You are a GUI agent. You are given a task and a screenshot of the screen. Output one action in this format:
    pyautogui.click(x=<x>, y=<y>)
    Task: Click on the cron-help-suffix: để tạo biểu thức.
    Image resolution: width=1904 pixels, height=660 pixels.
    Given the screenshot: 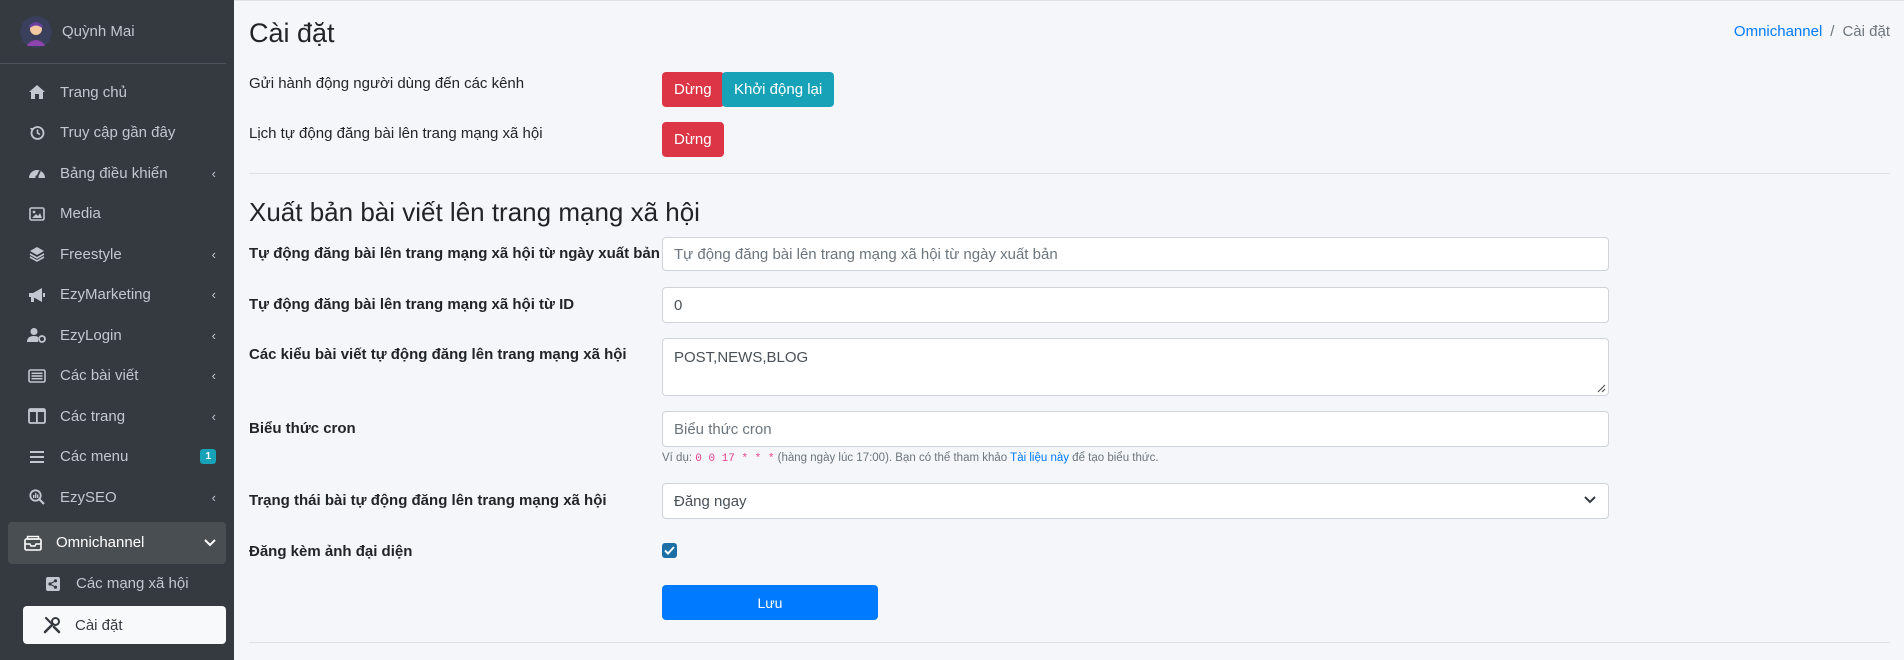 What is the action you would take?
    pyautogui.click(x=1113, y=458)
    